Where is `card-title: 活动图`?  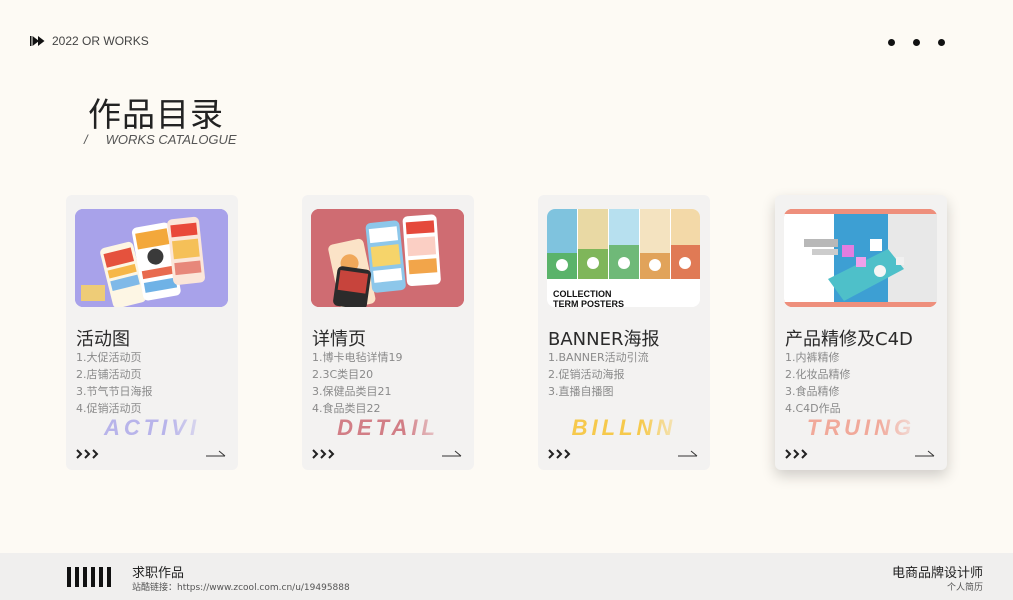 card-title: 活动图 is located at coordinates (103, 339).